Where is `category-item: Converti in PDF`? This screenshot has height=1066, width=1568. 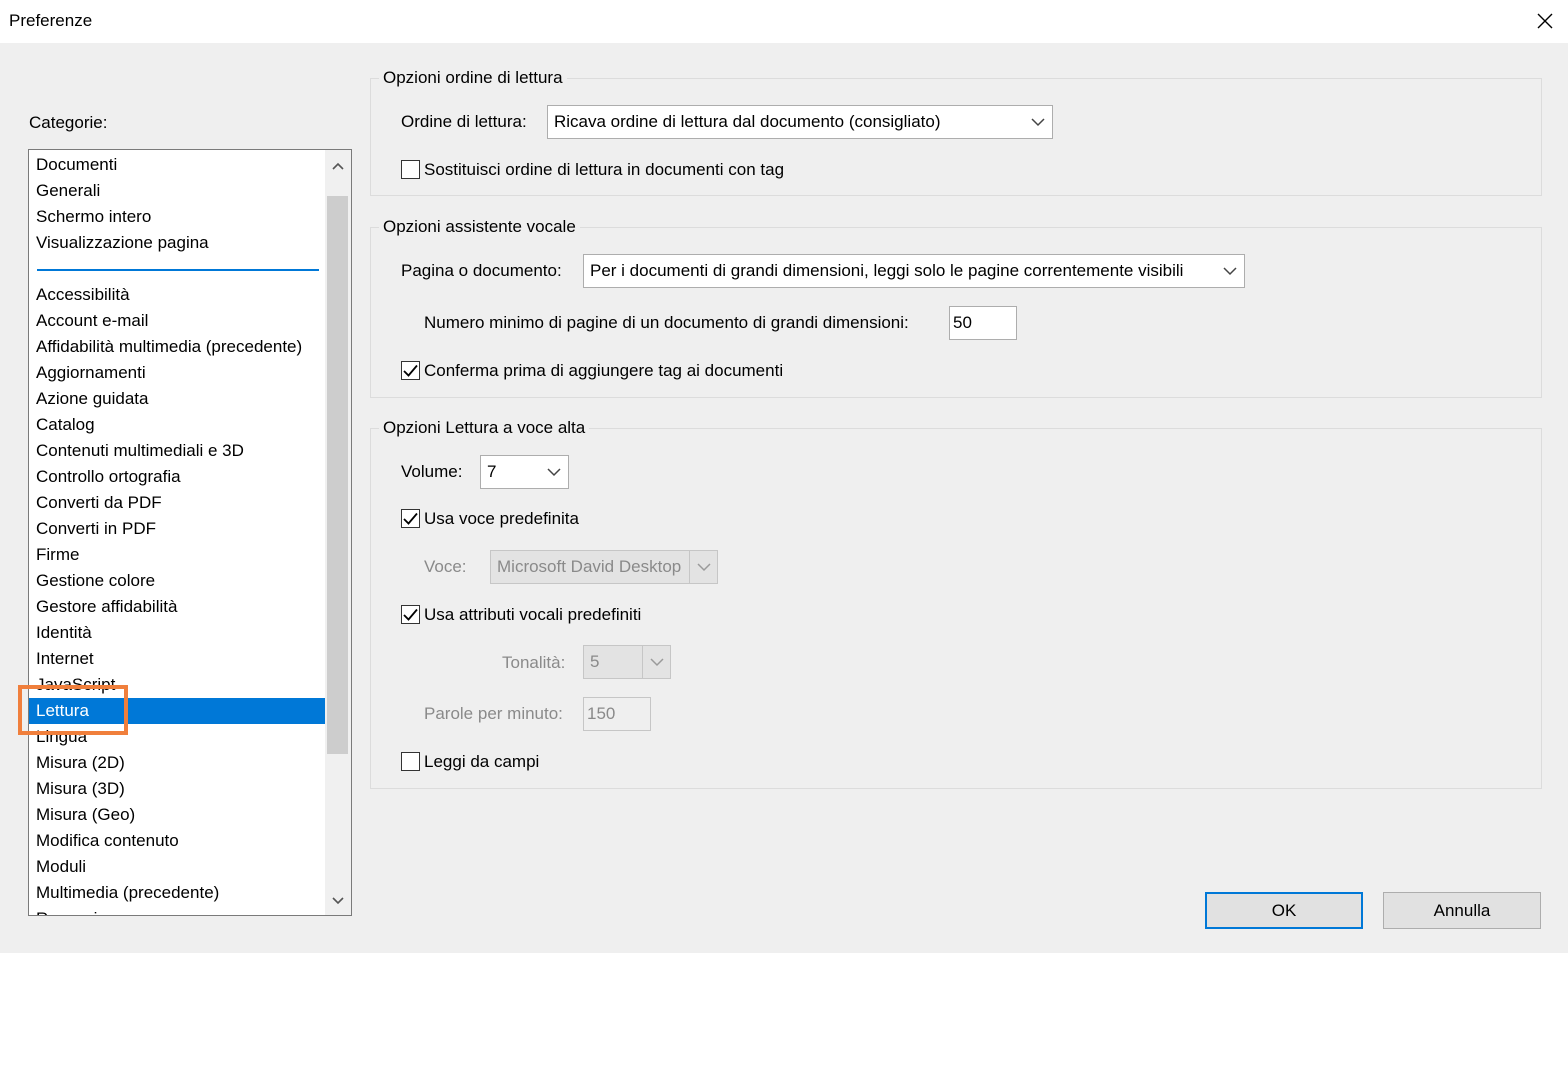 category-item: Converti in PDF is located at coordinates (177, 529).